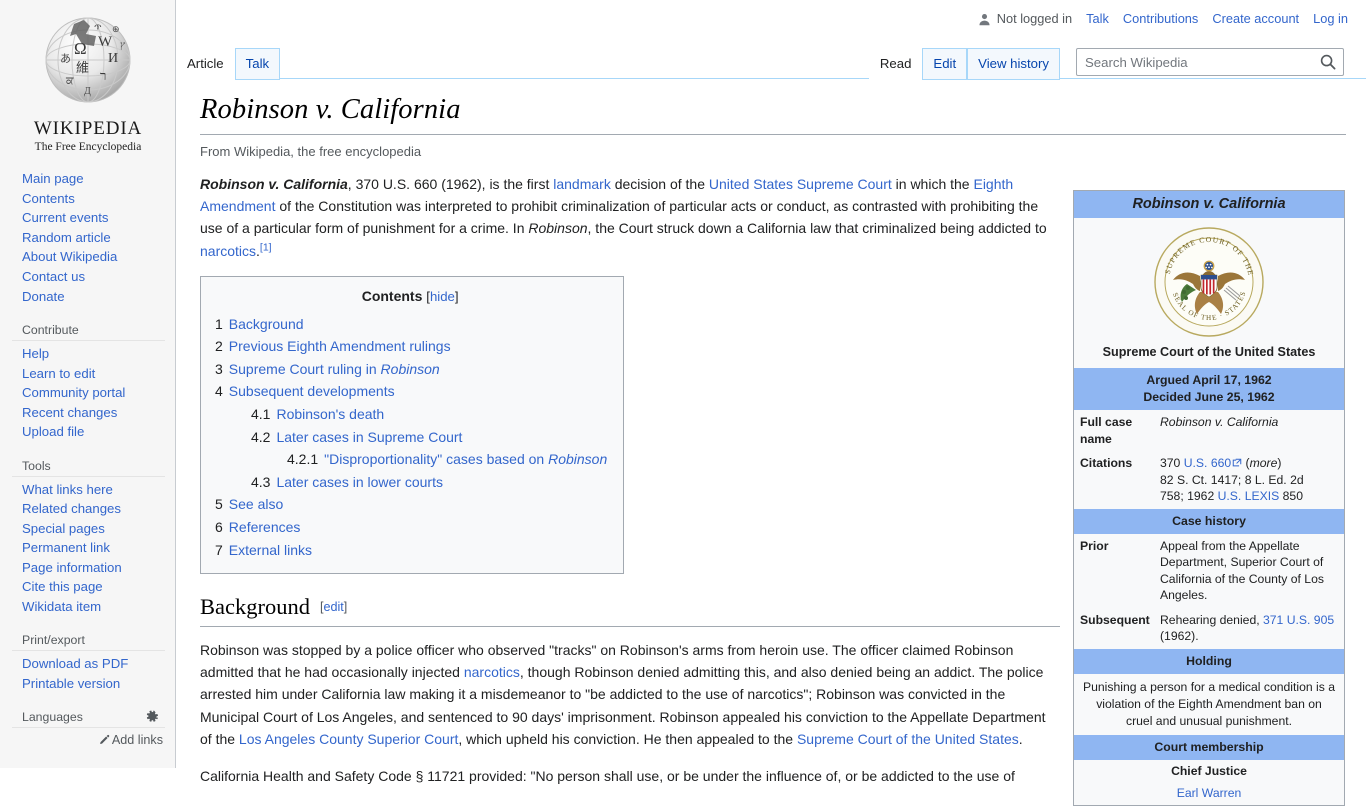  Describe the element at coordinates (93, 277) in the screenshot. I see `sidebar-item-contact-us: Contact us` at that location.